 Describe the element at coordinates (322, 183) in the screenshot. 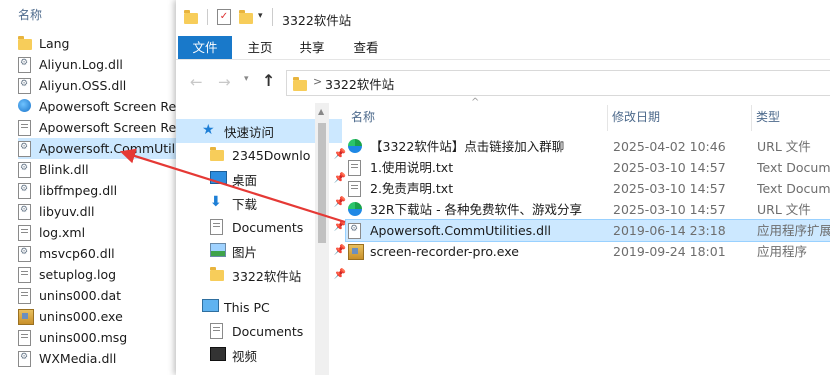

I see `scrollbar-thumb` at that location.